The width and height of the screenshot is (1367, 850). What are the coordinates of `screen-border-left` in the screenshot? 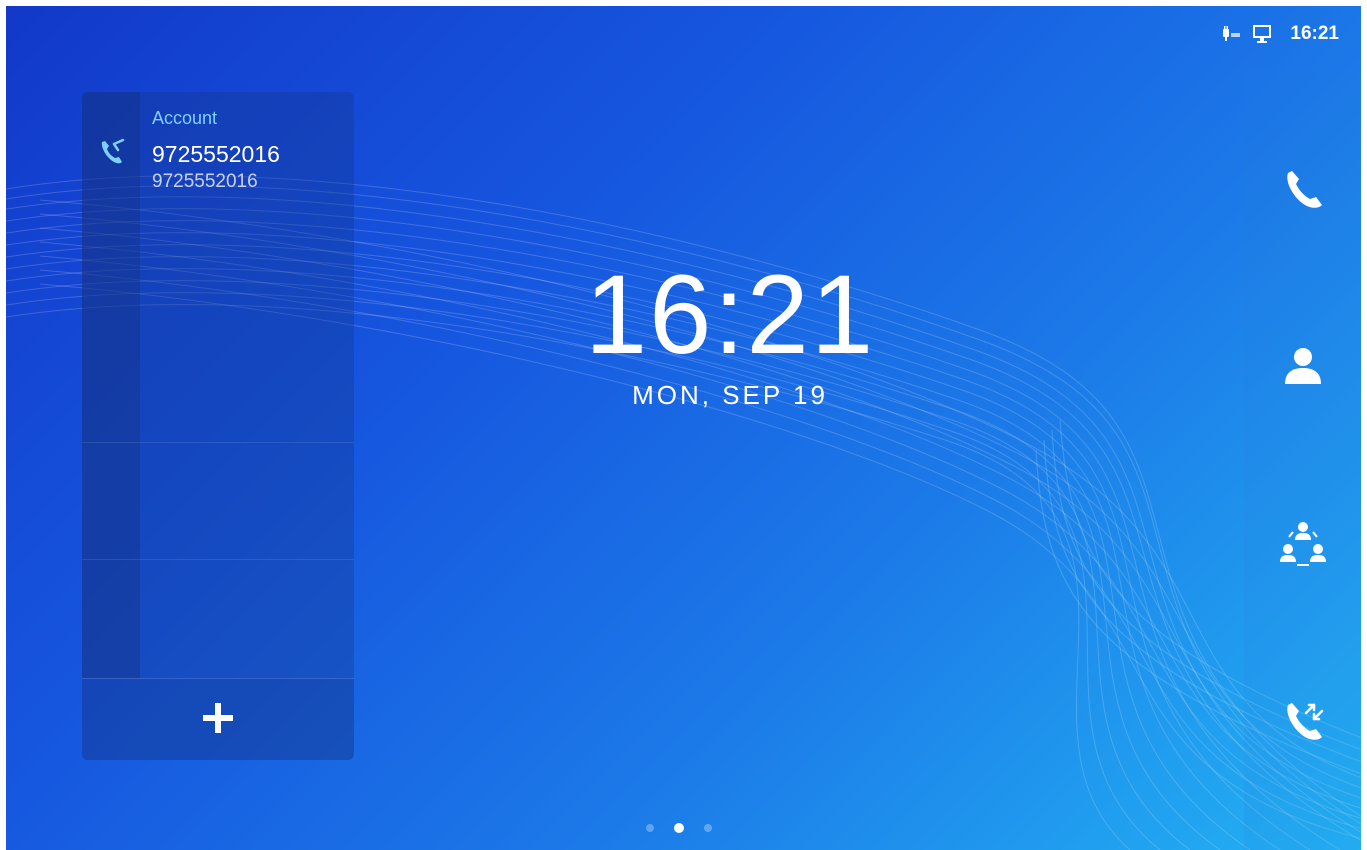 It's located at (3, 425).